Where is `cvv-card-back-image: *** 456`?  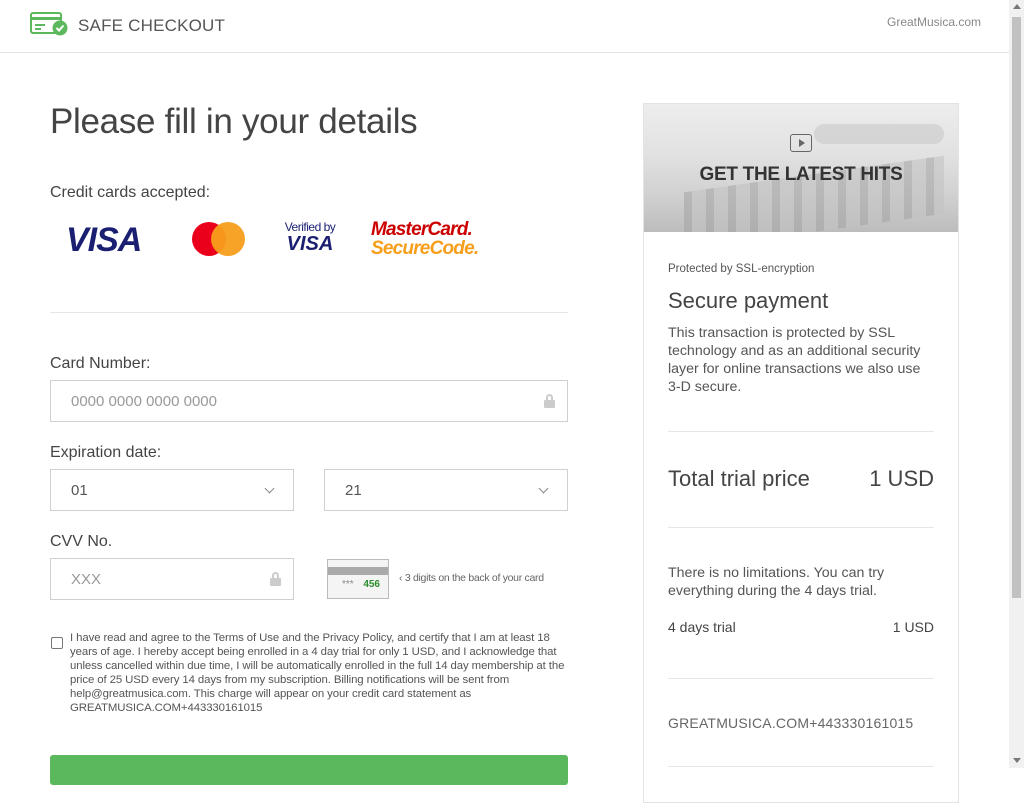
cvv-card-back-image: *** 456 is located at coordinates (358, 579).